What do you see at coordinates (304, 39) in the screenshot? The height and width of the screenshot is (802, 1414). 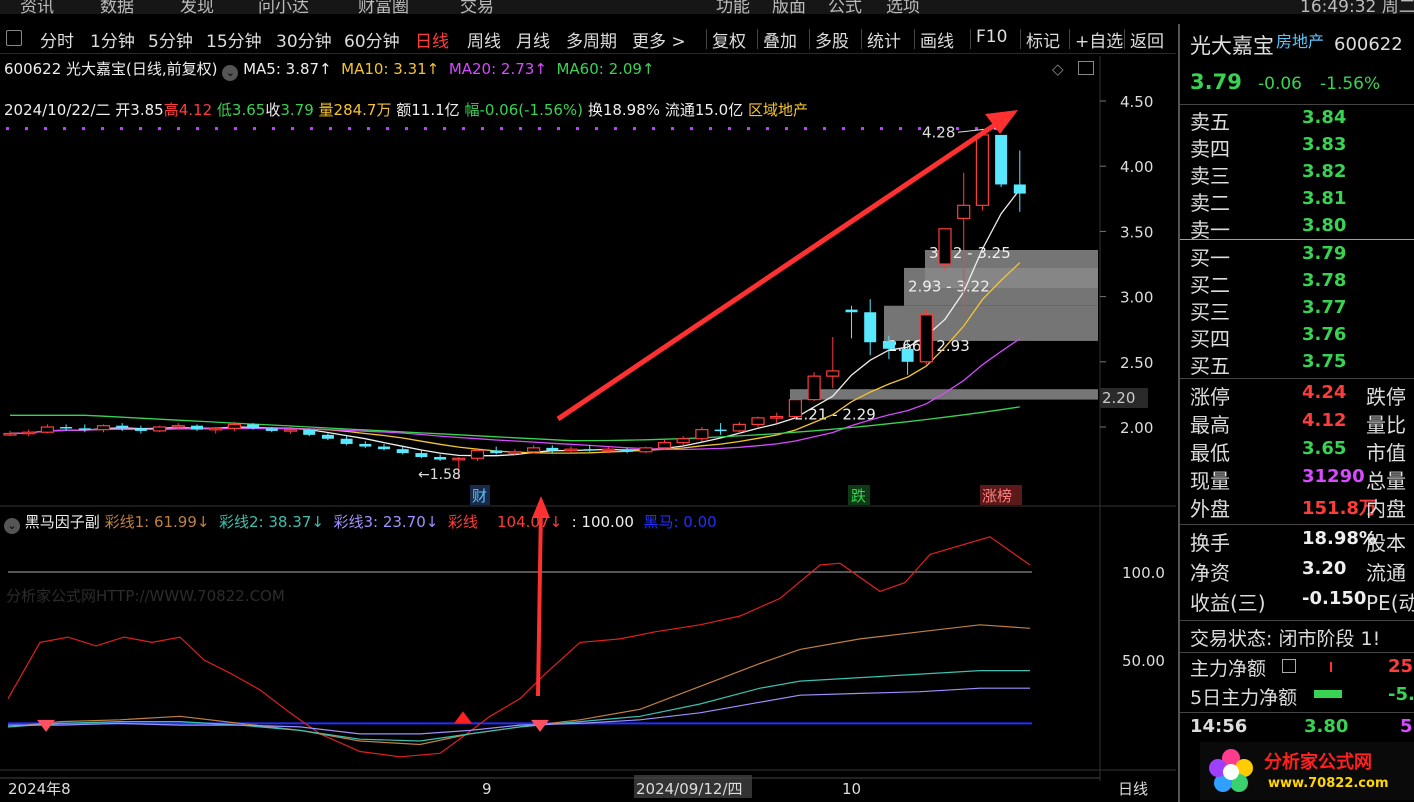 I see `period-tab-4: 30分钟` at bounding box center [304, 39].